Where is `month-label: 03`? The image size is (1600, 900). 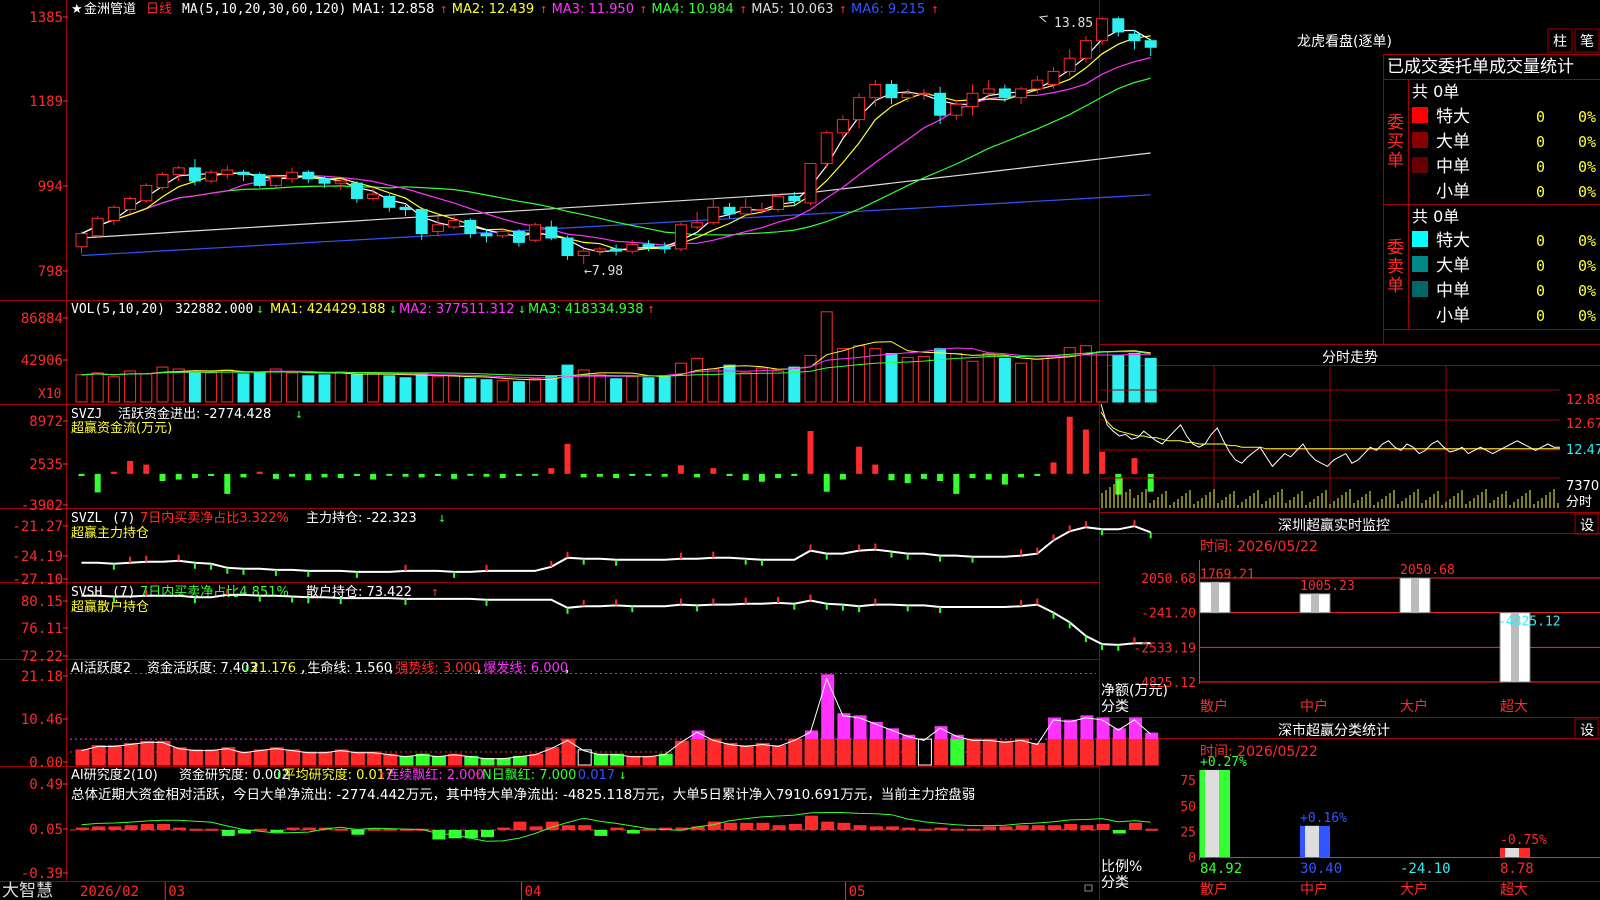 month-label: 03 is located at coordinates (176, 892).